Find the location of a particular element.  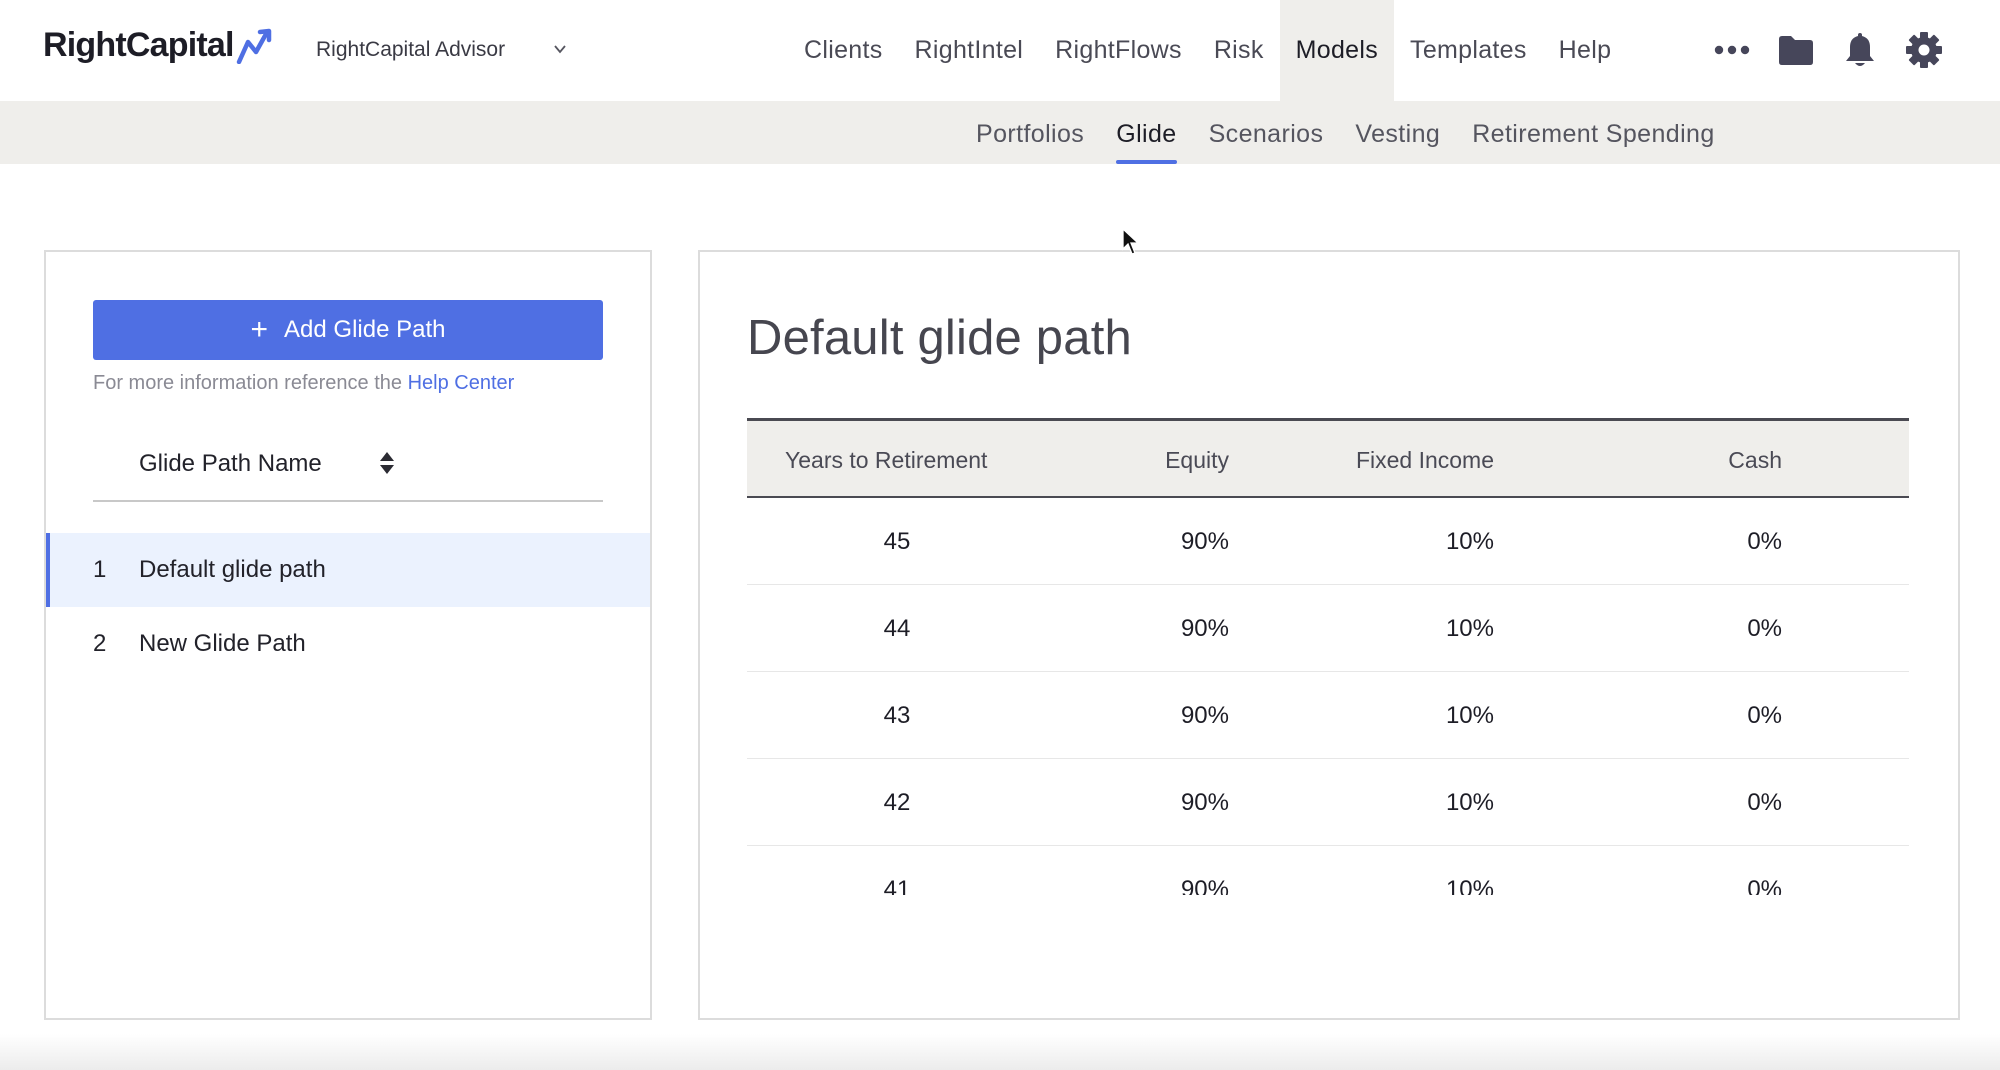

nav-item-help: Help is located at coordinates (1585, 50).